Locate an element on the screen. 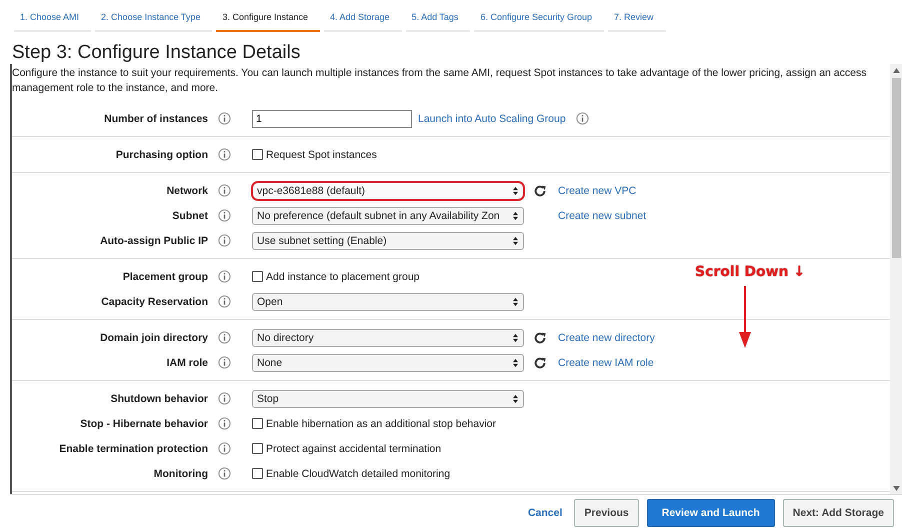 The width and height of the screenshot is (902, 532). wizard-tab: 1. Choose AMI is located at coordinates (53, 20).